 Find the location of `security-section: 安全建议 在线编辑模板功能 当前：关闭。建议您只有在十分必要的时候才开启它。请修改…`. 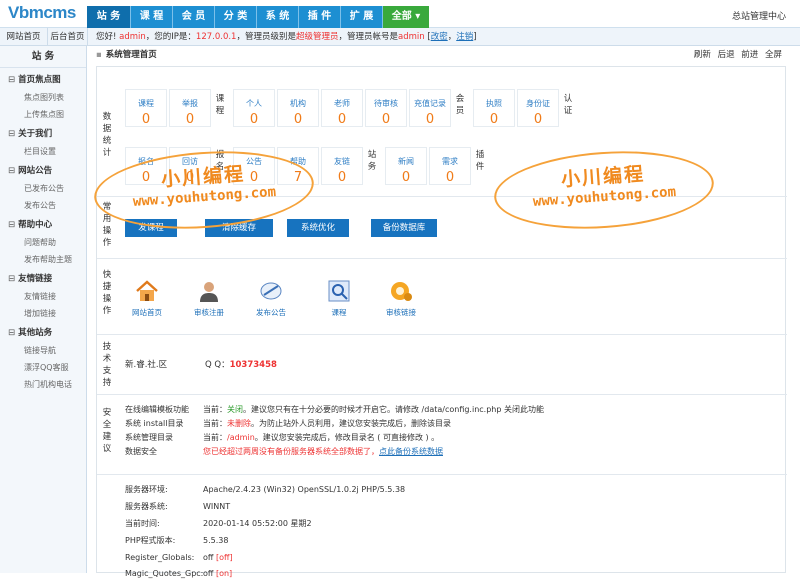

security-section: 安全建议 在线编辑模板功能 当前：关闭。建议您只有在十分必要的时候才开启它。请修改… is located at coordinates (442, 435).